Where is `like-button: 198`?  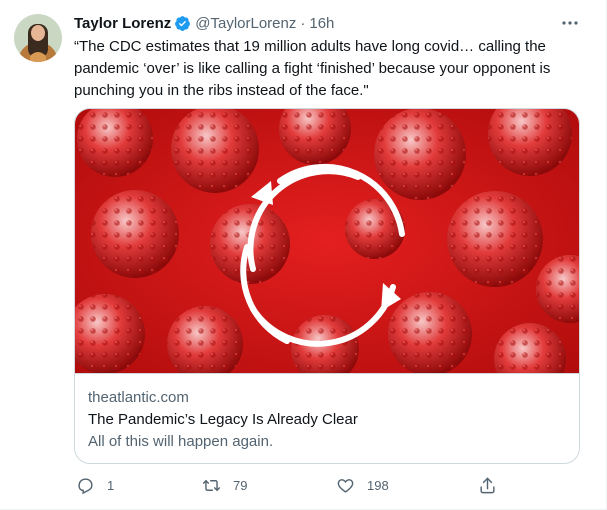
like-button: 198 is located at coordinates (362, 485).